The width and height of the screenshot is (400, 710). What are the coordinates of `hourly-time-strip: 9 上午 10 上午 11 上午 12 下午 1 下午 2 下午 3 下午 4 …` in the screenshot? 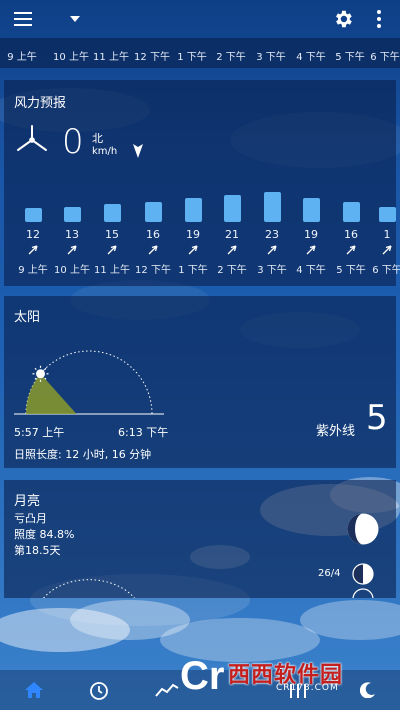 It's located at (200, 53).